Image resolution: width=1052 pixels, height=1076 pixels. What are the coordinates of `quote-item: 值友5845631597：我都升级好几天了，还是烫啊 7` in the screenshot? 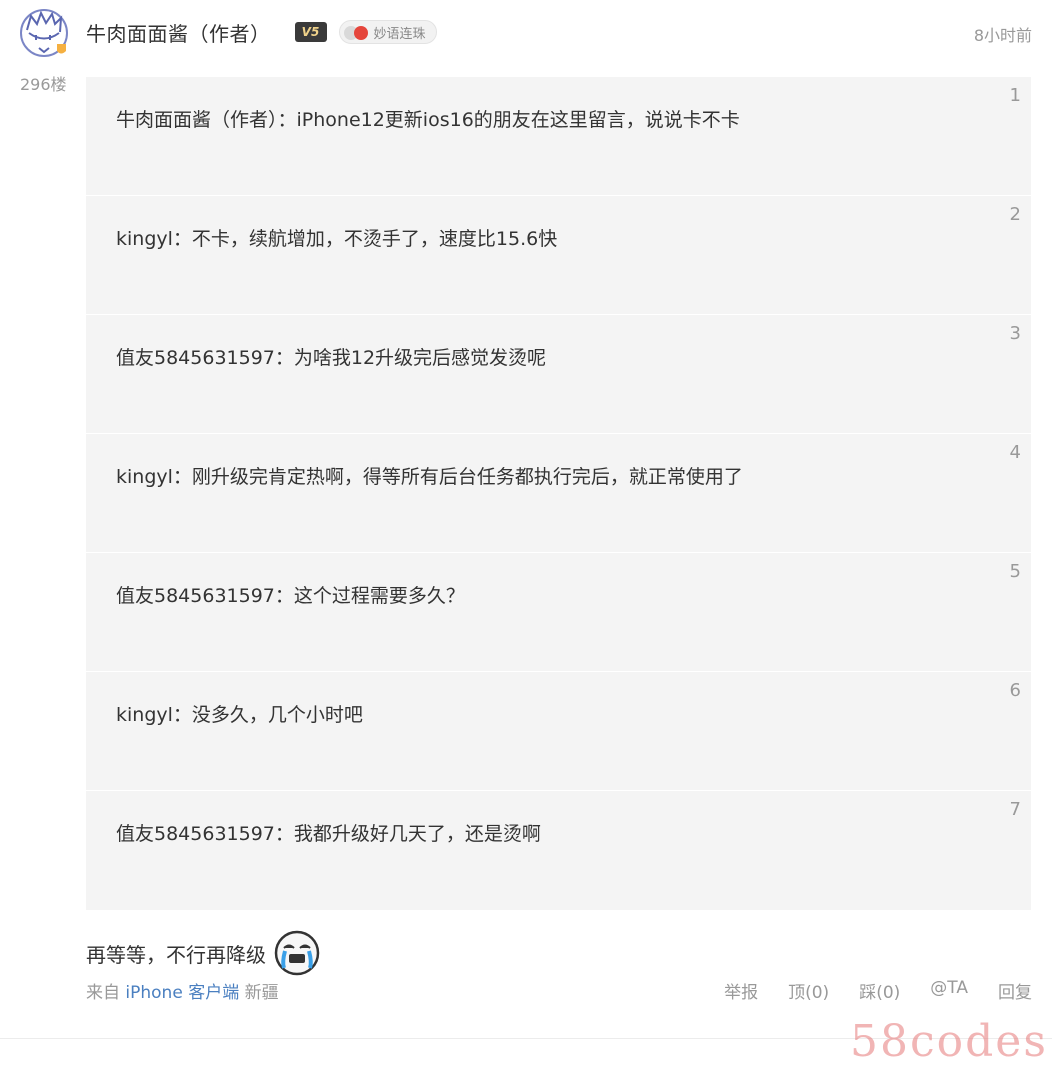 It's located at (558, 850).